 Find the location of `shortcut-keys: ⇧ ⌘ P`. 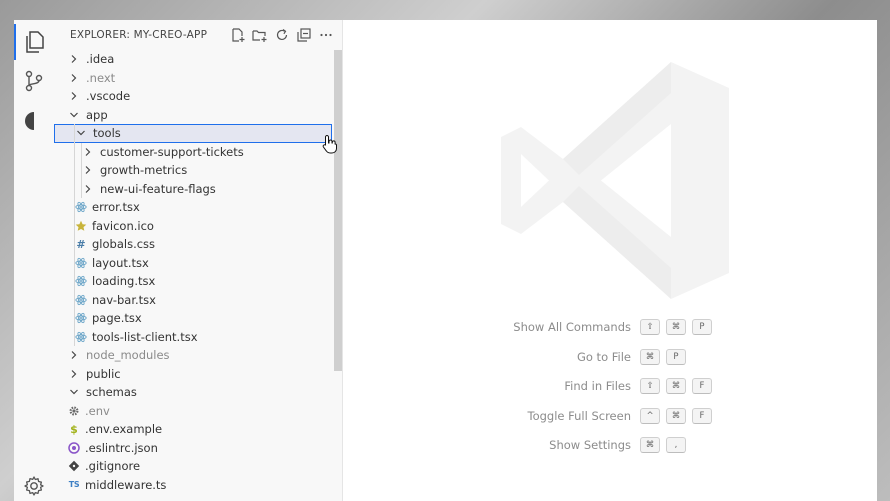

shortcut-keys: ⇧ ⌘ P is located at coordinates (676, 327).